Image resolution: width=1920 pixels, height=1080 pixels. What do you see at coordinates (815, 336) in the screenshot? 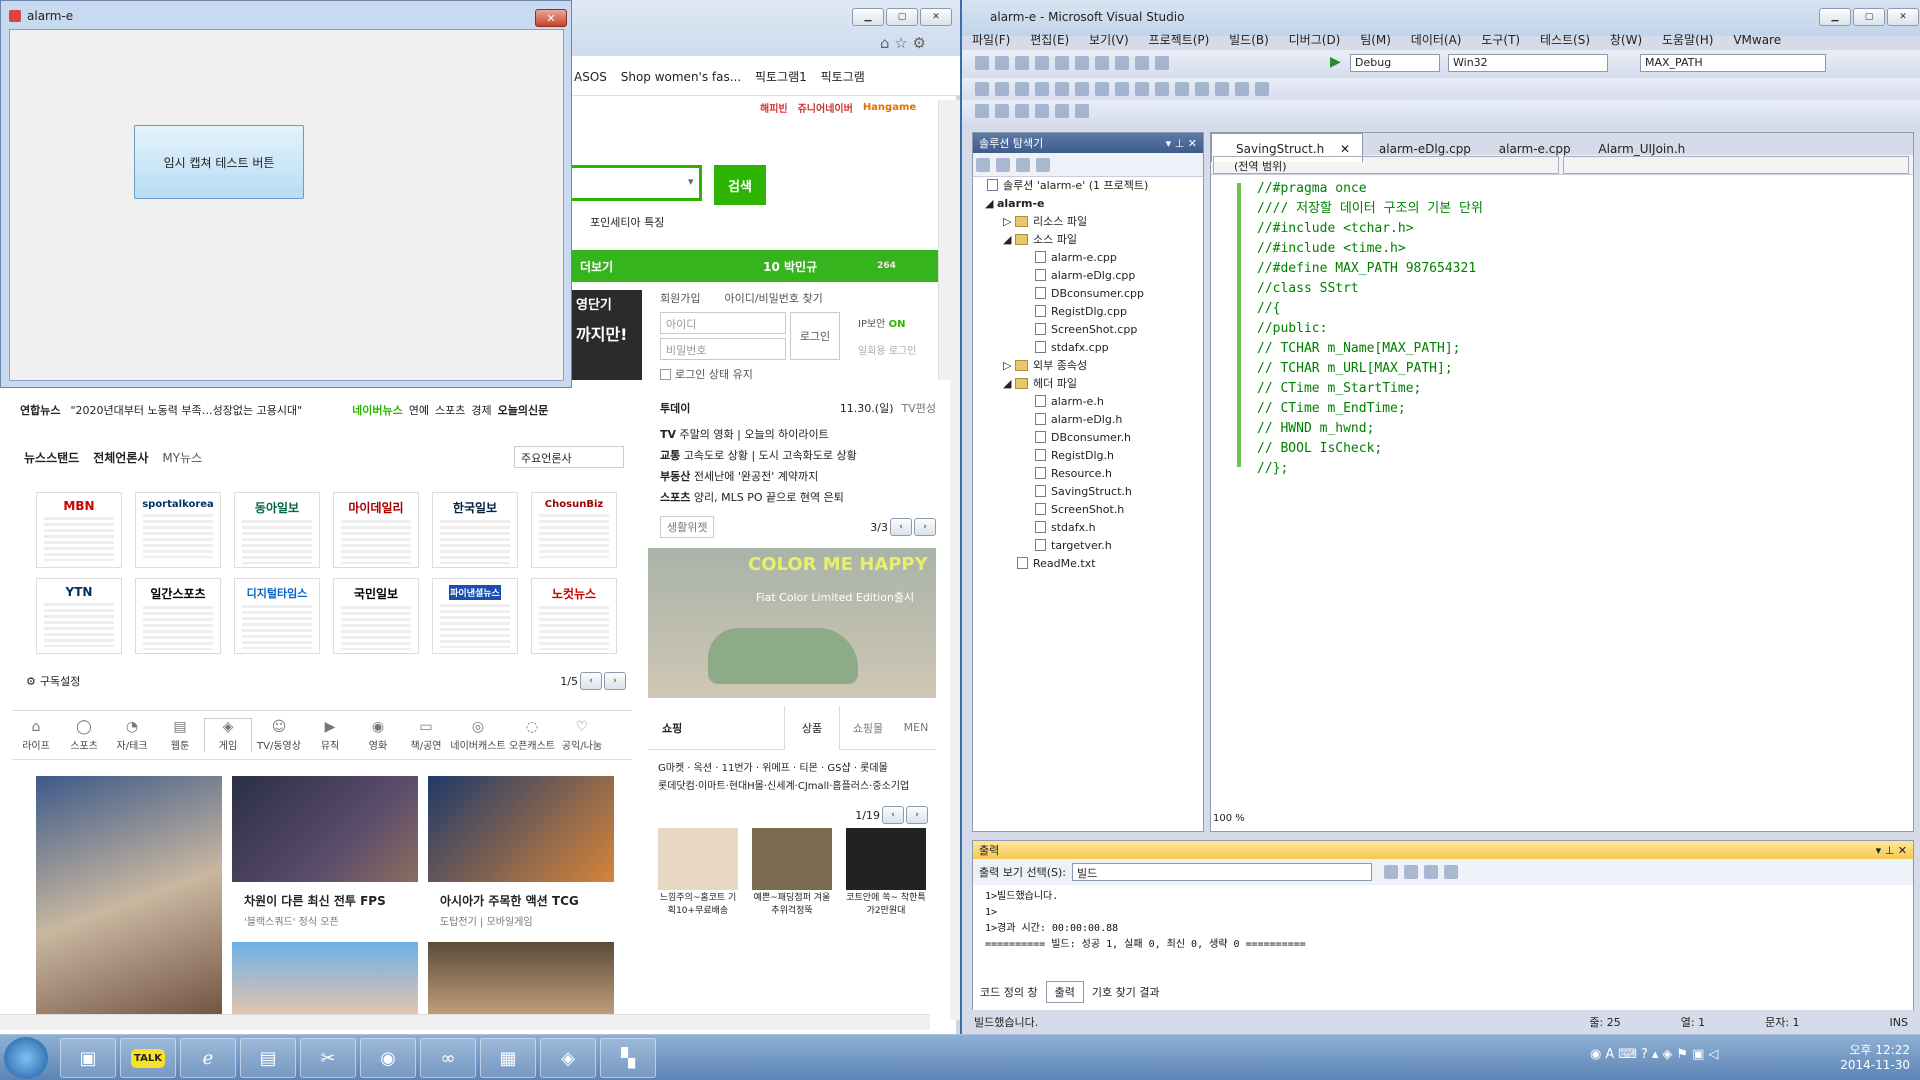
I see `login-button: 로그인` at bounding box center [815, 336].